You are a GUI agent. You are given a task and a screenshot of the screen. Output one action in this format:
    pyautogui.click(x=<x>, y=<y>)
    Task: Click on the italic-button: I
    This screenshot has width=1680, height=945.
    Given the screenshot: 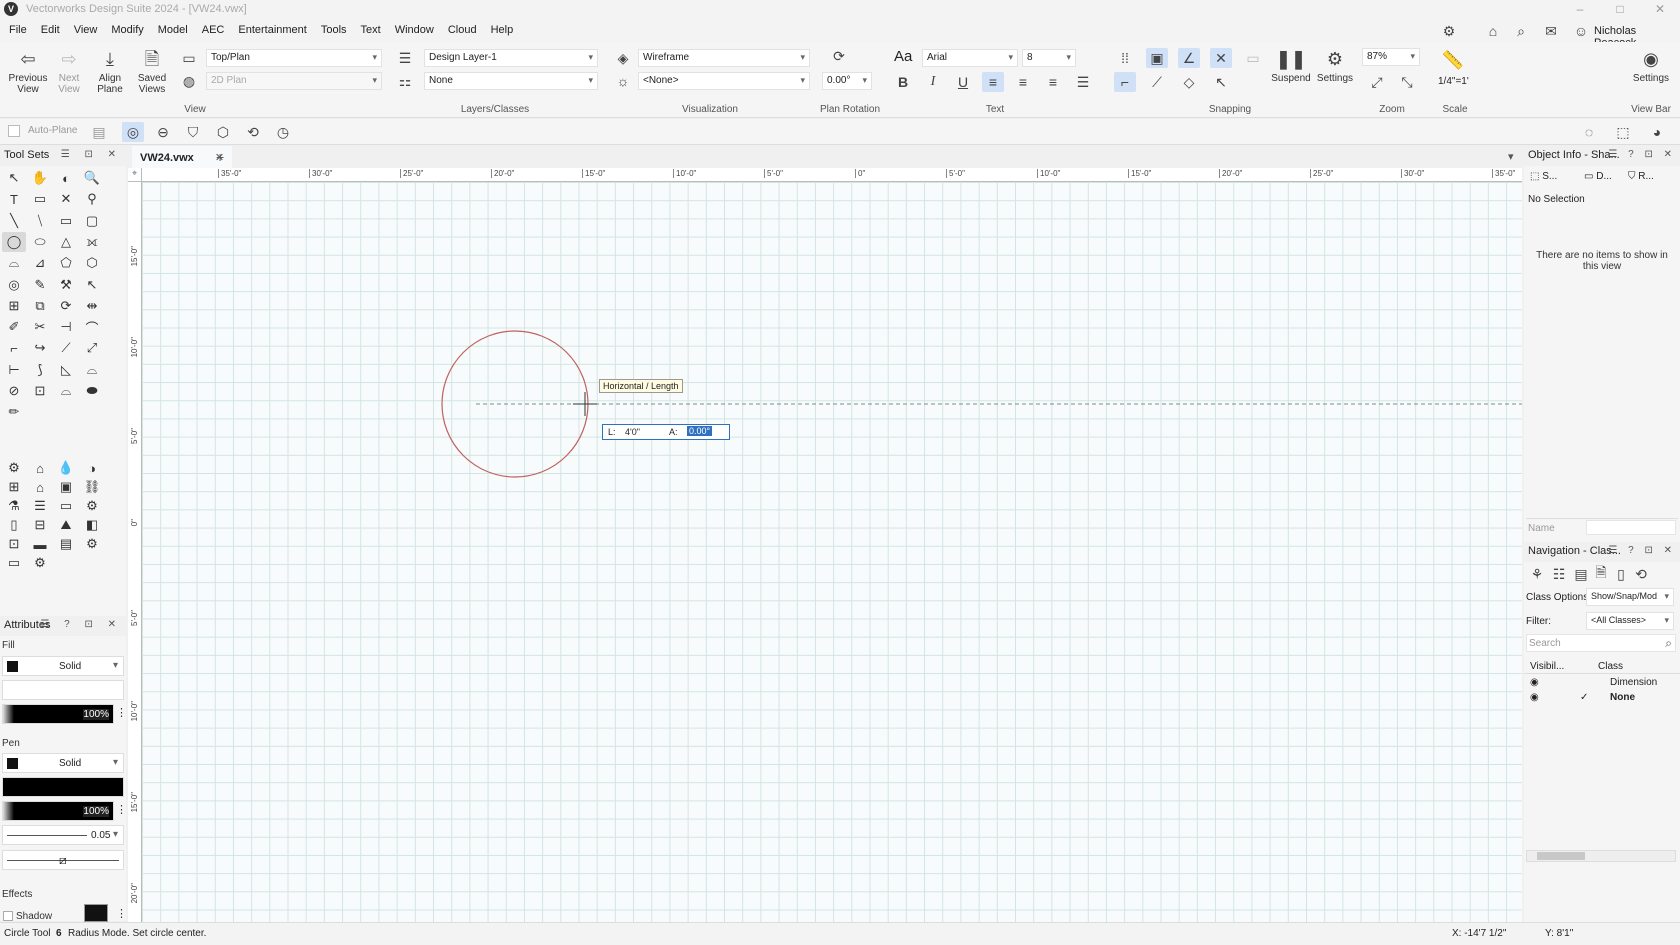 What is the action you would take?
    pyautogui.click(x=933, y=82)
    